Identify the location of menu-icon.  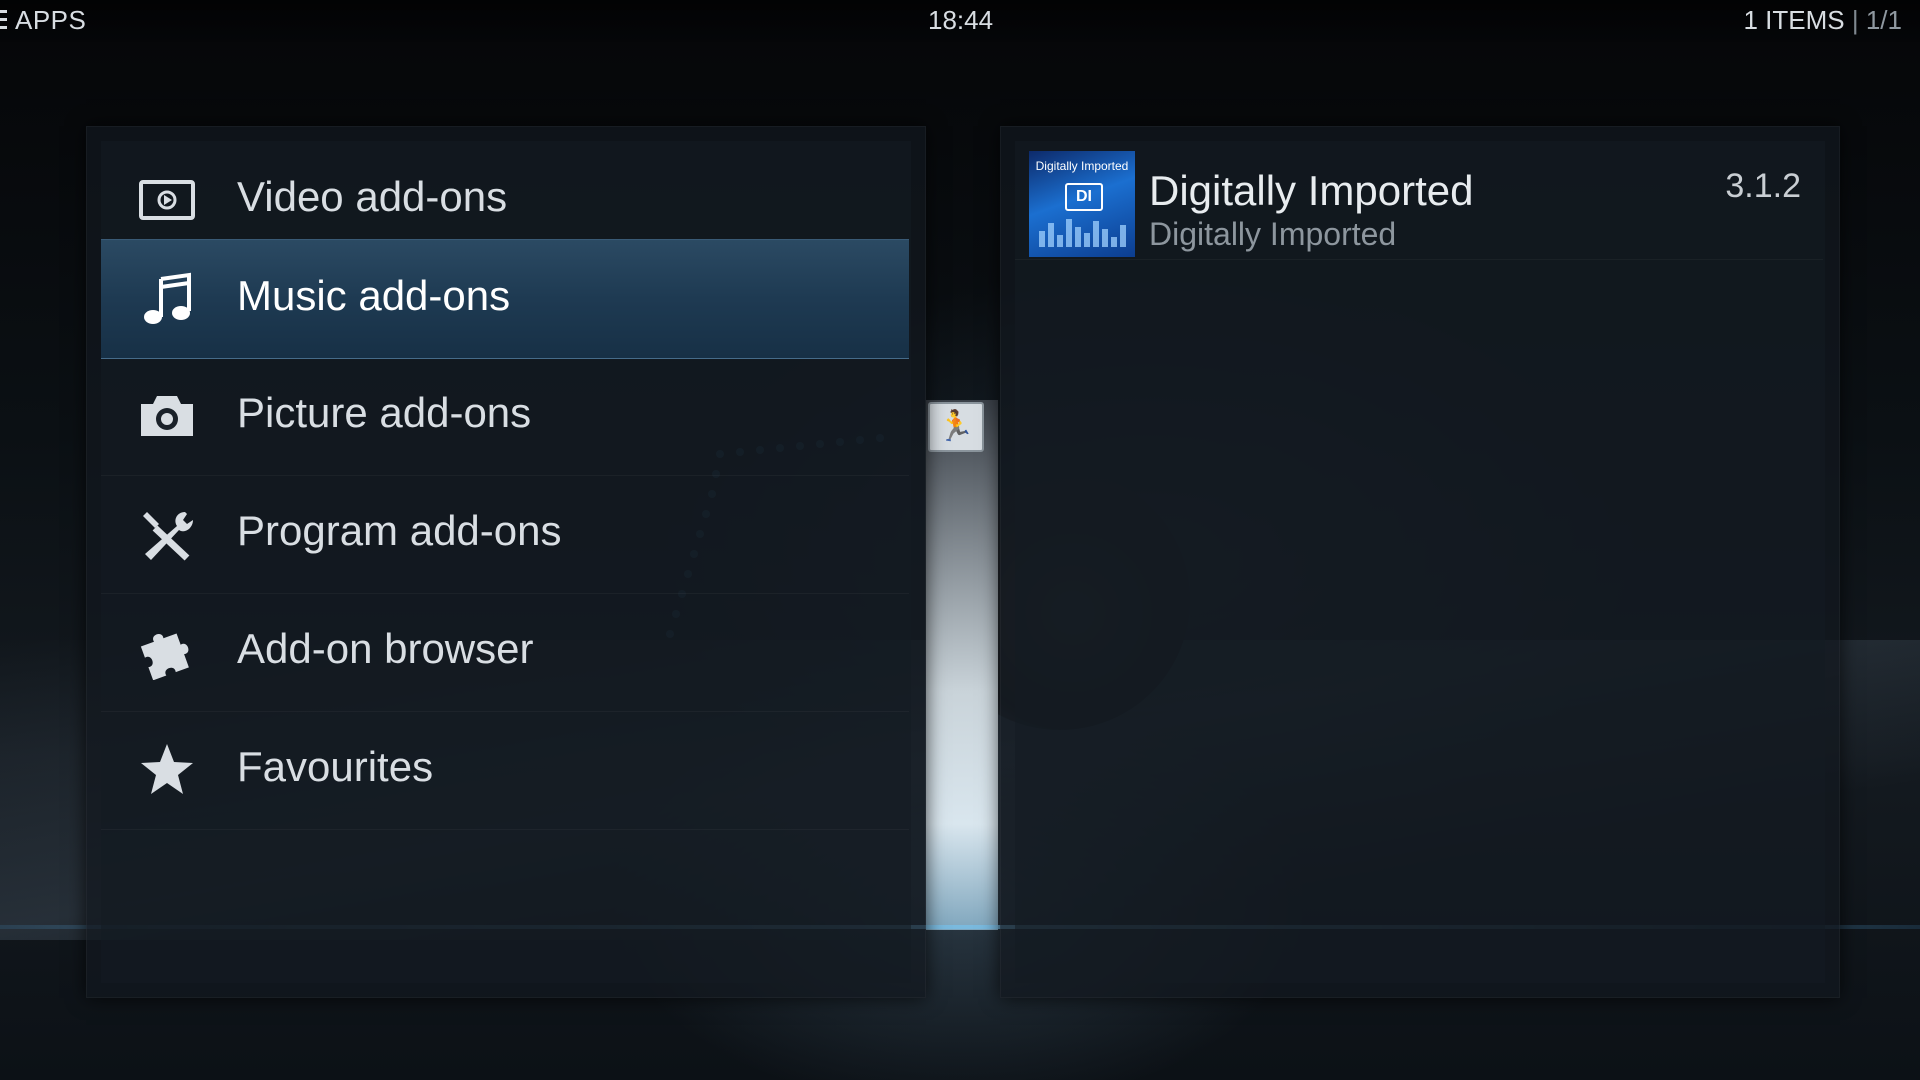
(3, 21).